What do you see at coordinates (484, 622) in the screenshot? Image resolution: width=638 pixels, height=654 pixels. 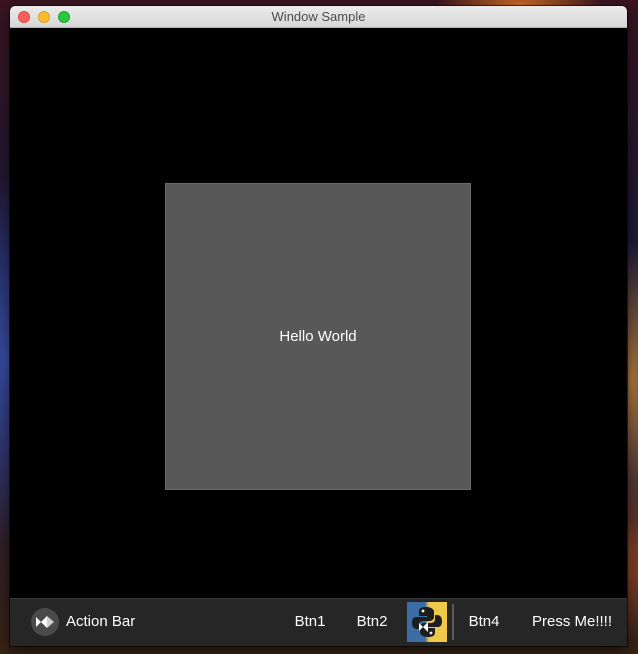 I see `btn4-button: Btn4` at bounding box center [484, 622].